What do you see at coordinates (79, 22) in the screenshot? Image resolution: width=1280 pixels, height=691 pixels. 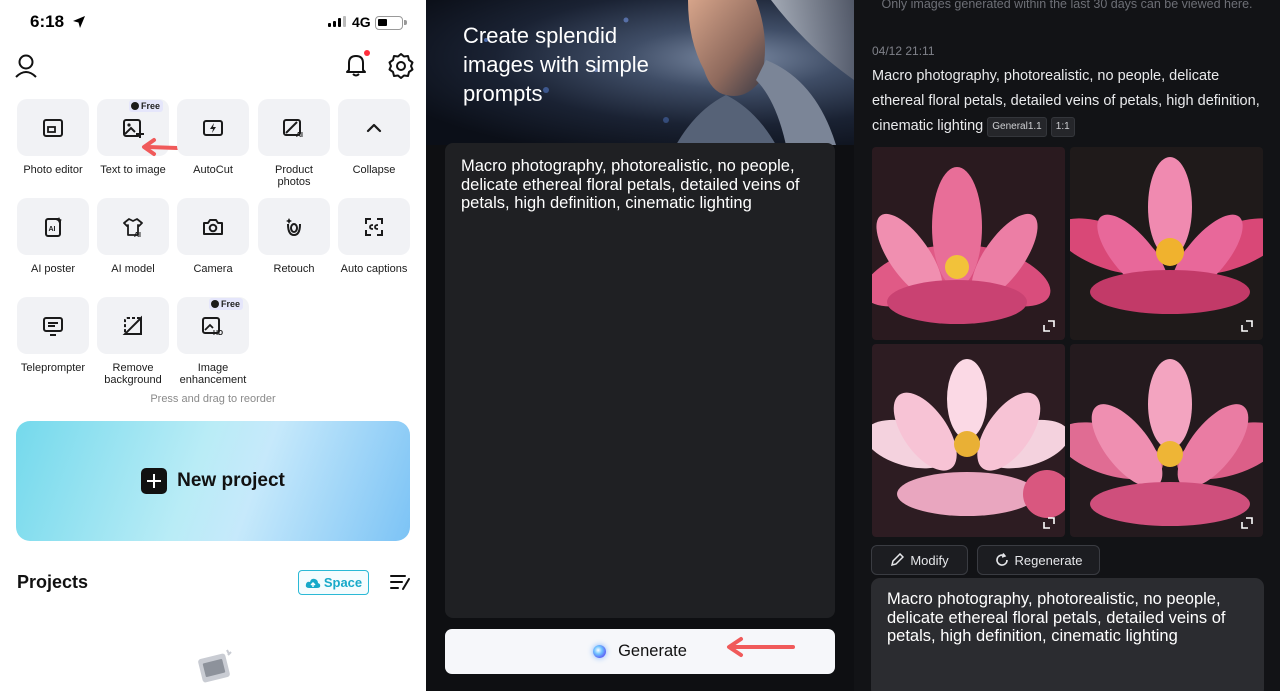 I see `location-arrow-icon` at bounding box center [79, 22].